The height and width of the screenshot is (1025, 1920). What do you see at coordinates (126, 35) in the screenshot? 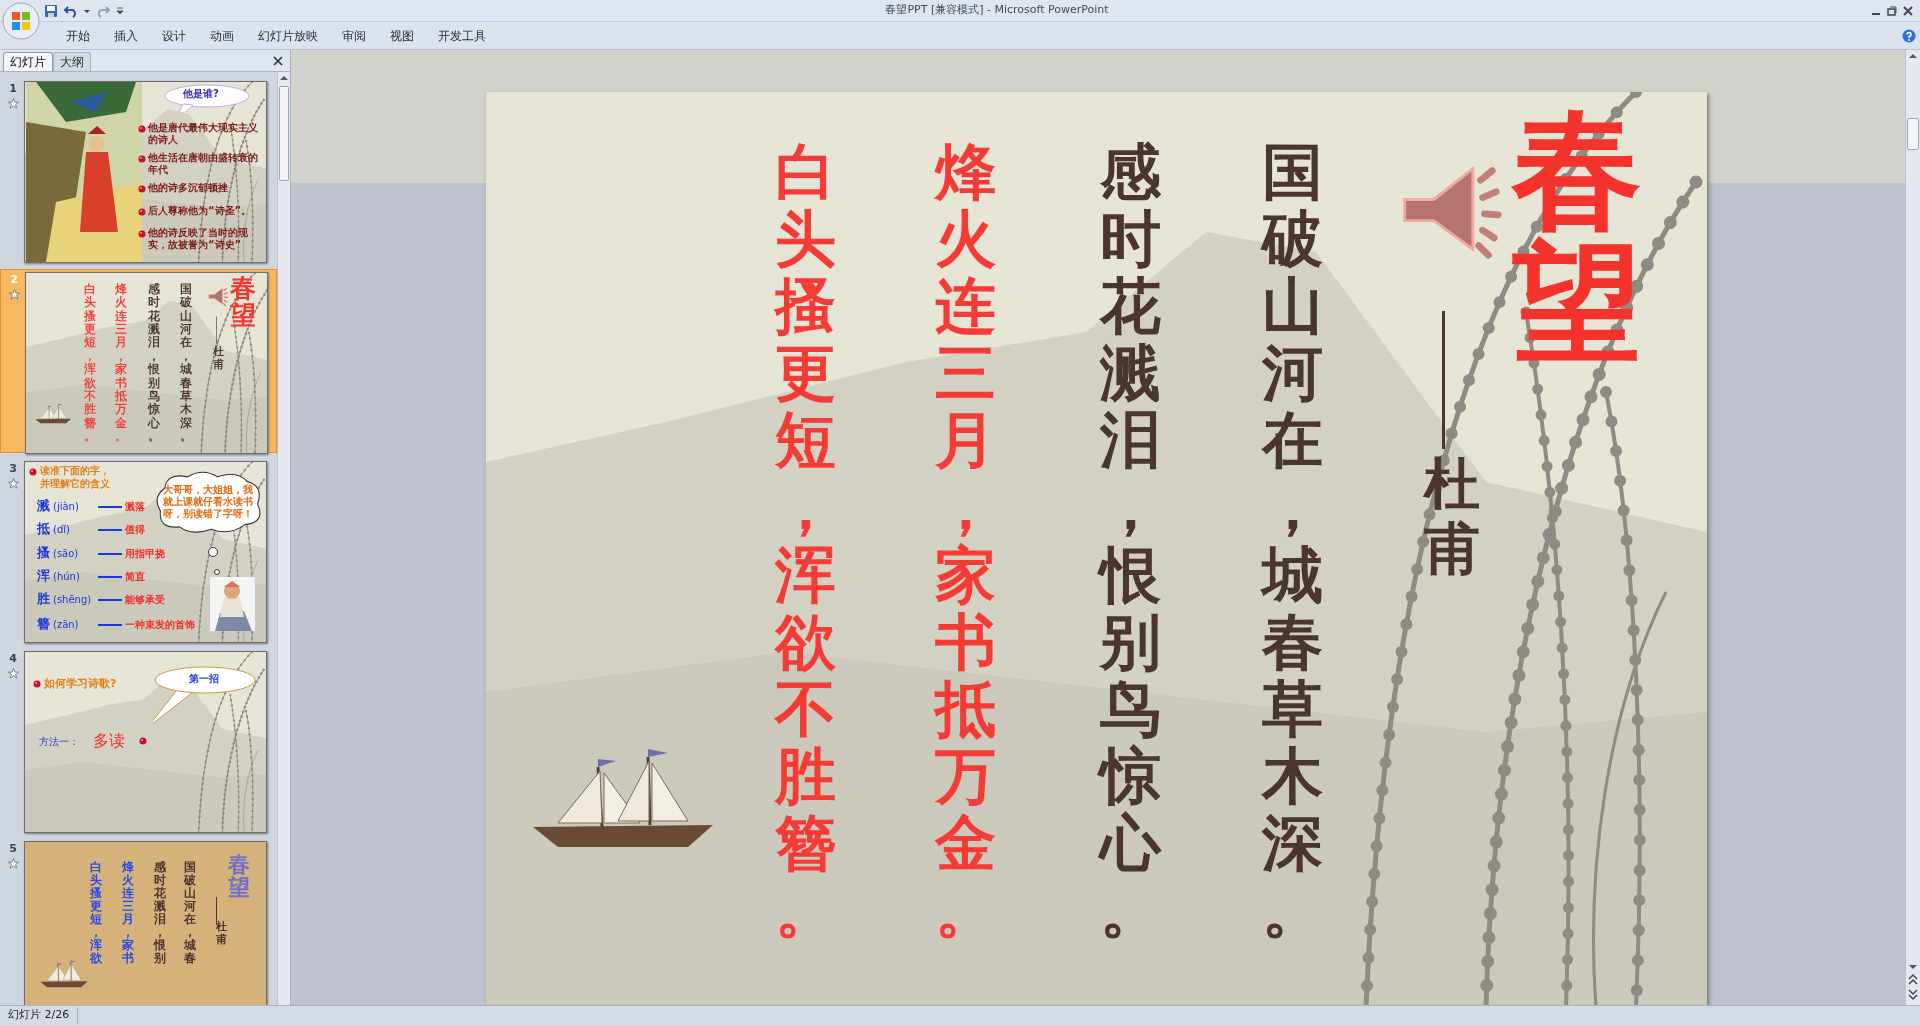
I see `ribbon-tab: 插入` at bounding box center [126, 35].